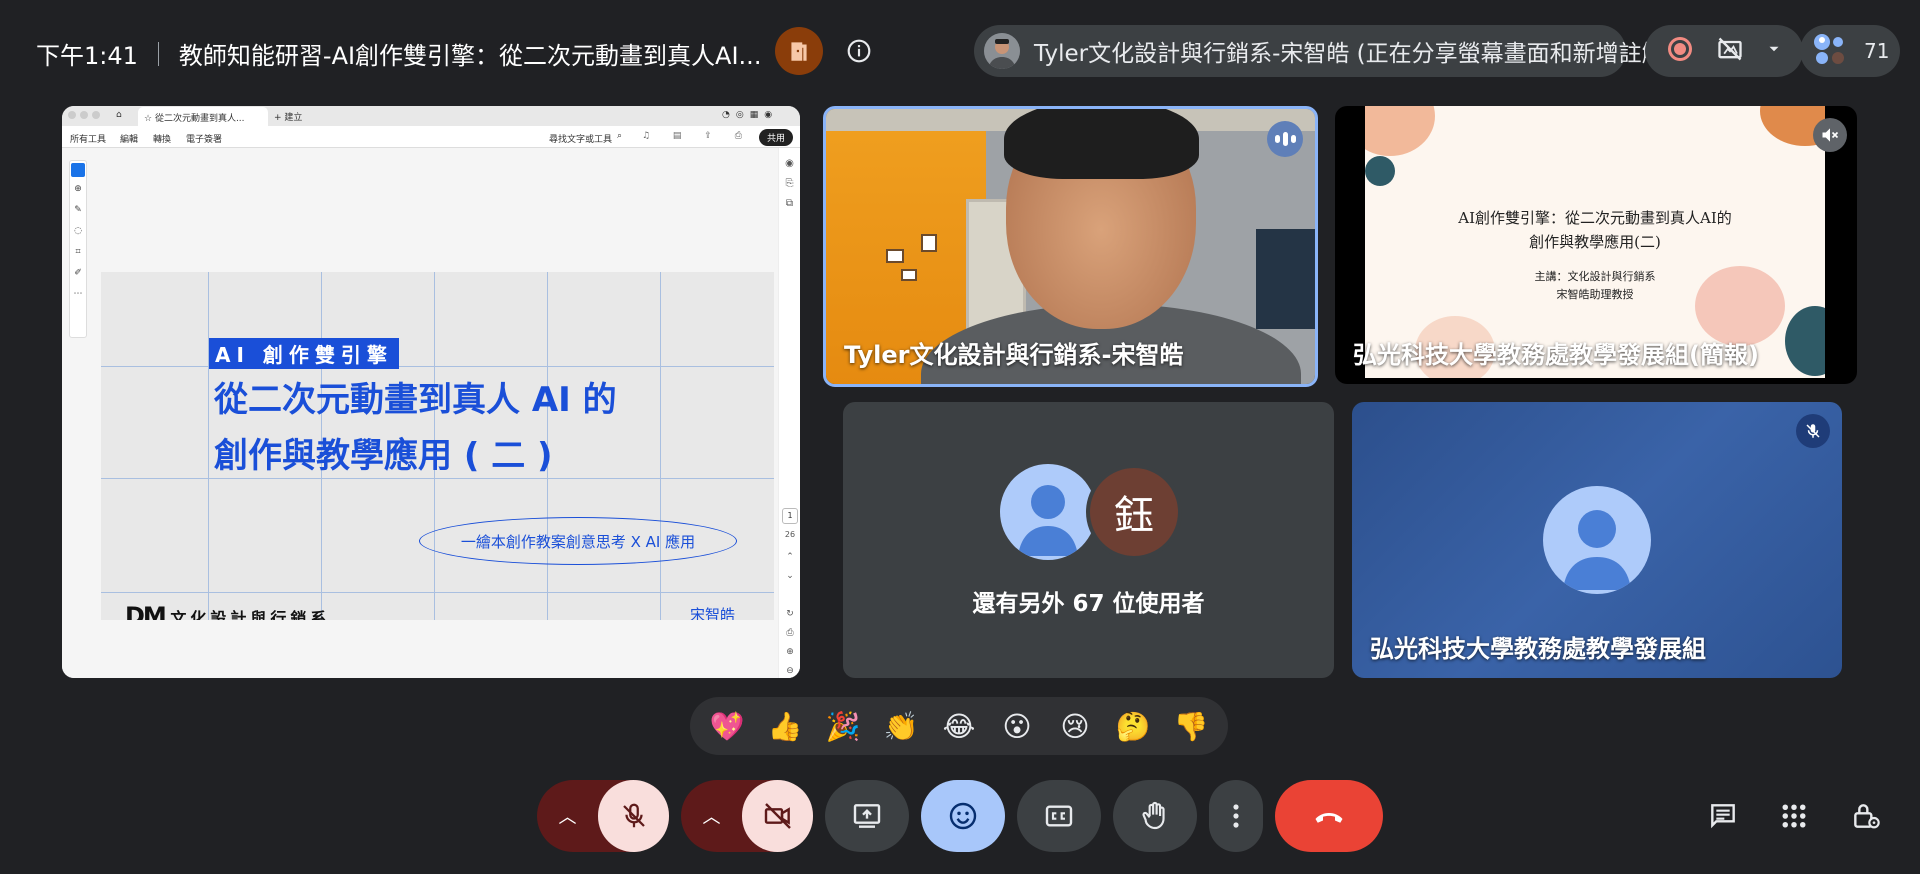  I want to click on slide-camera-sub-line2: 宋智皓助理教授, so click(1595, 294).